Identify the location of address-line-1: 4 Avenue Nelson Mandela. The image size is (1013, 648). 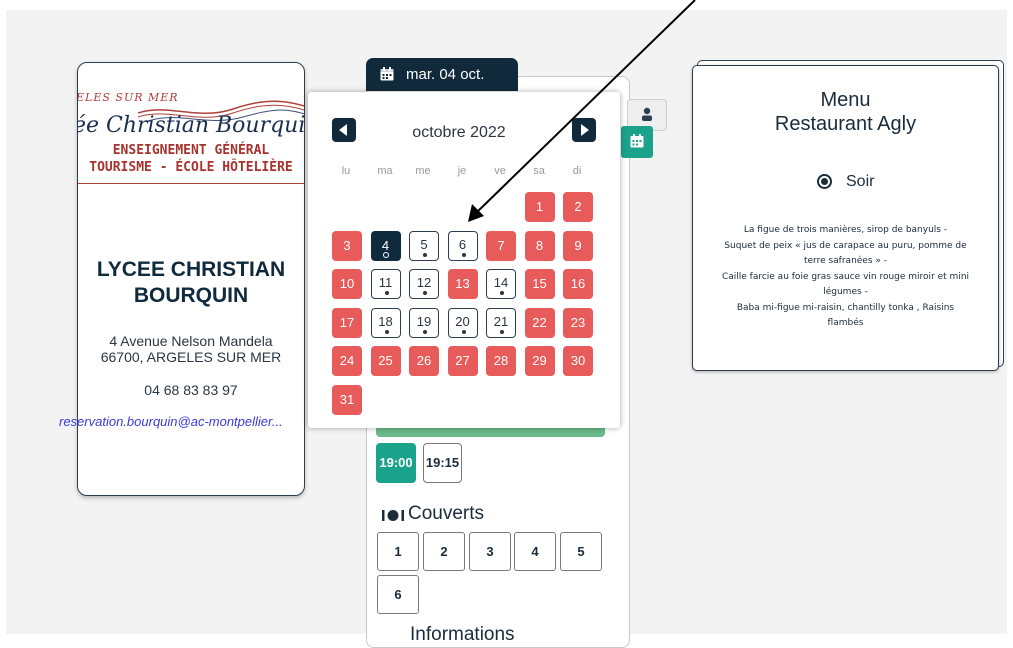
(191, 341).